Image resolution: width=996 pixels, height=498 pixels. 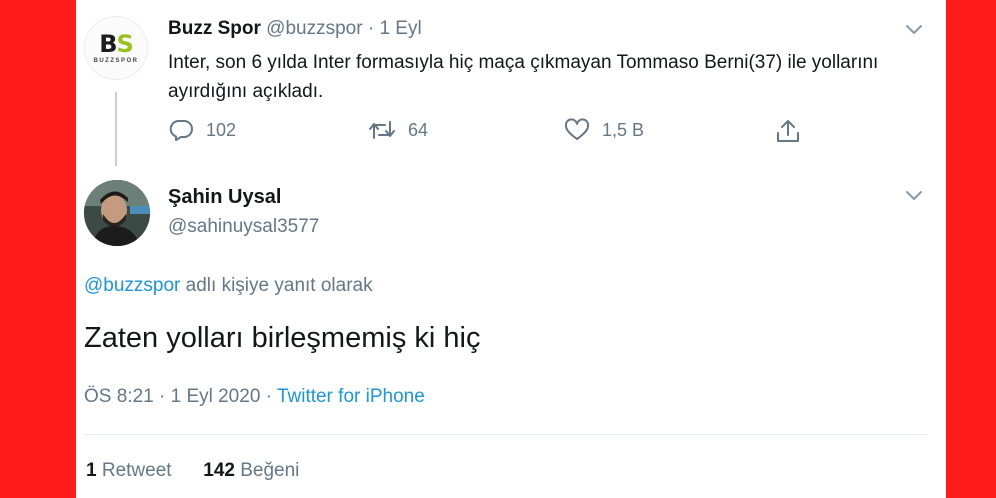 I want to click on share-icon, so click(x=788, y=131).